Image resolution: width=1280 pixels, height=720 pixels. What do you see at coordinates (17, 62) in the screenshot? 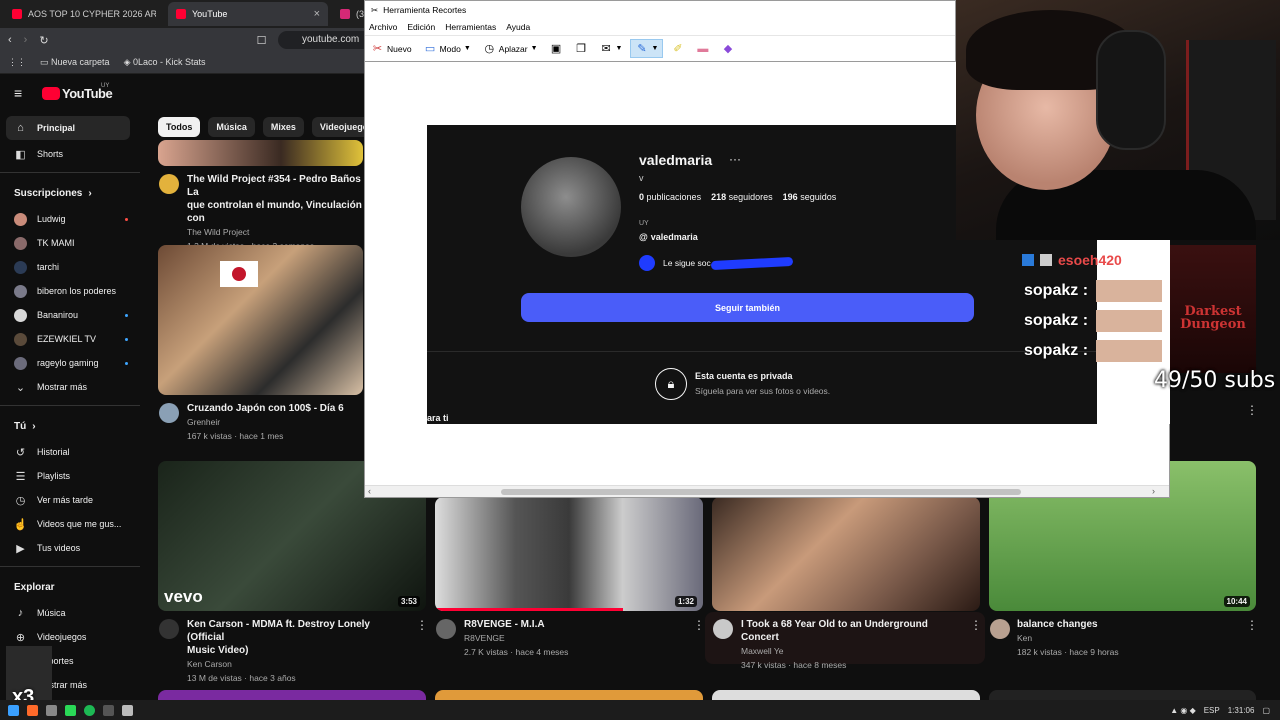
I see `apps-icon: ⋮⋮` at bounding box center [17, 62].